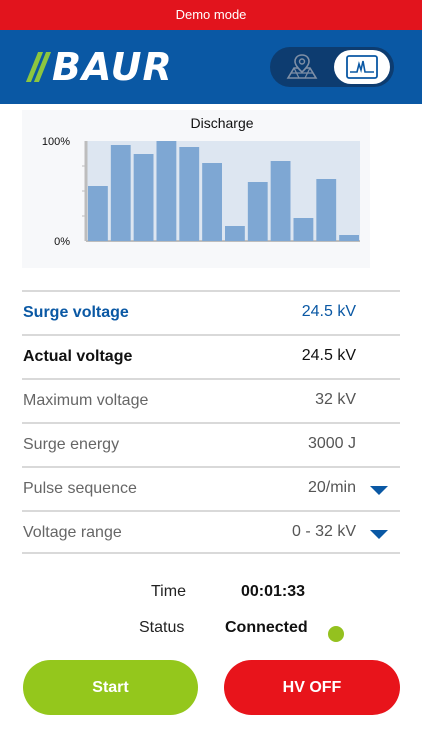 The image size is (422, 750). I want to click on param-row-surge-voltage: Surge voltage 24.5 kV, so click(211, 312).